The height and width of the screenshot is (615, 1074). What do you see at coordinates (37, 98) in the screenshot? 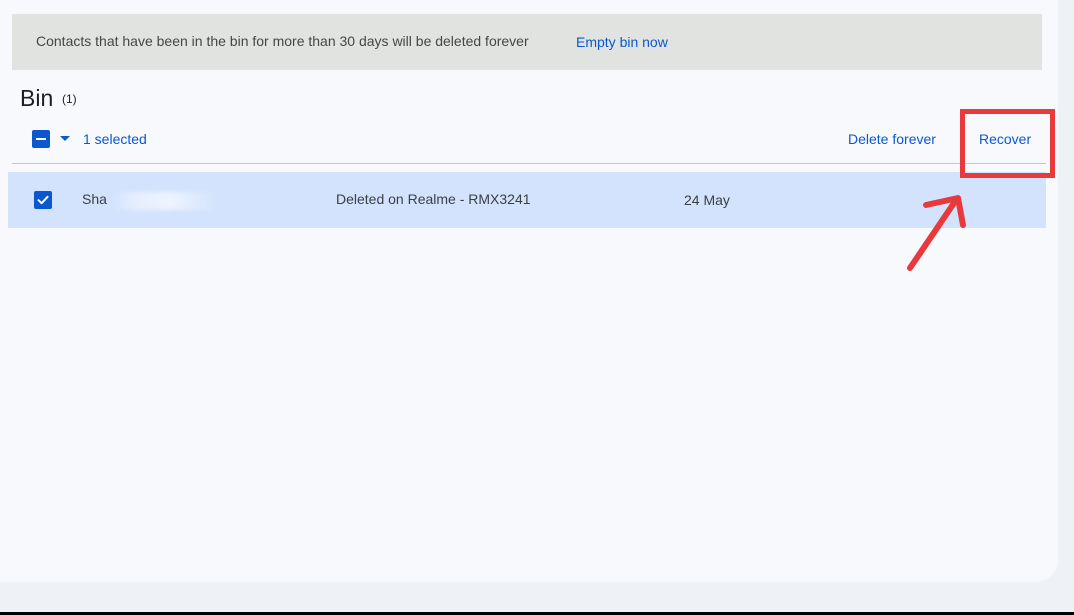
I see `page-title: Bin` at bounding box center [37, 98].